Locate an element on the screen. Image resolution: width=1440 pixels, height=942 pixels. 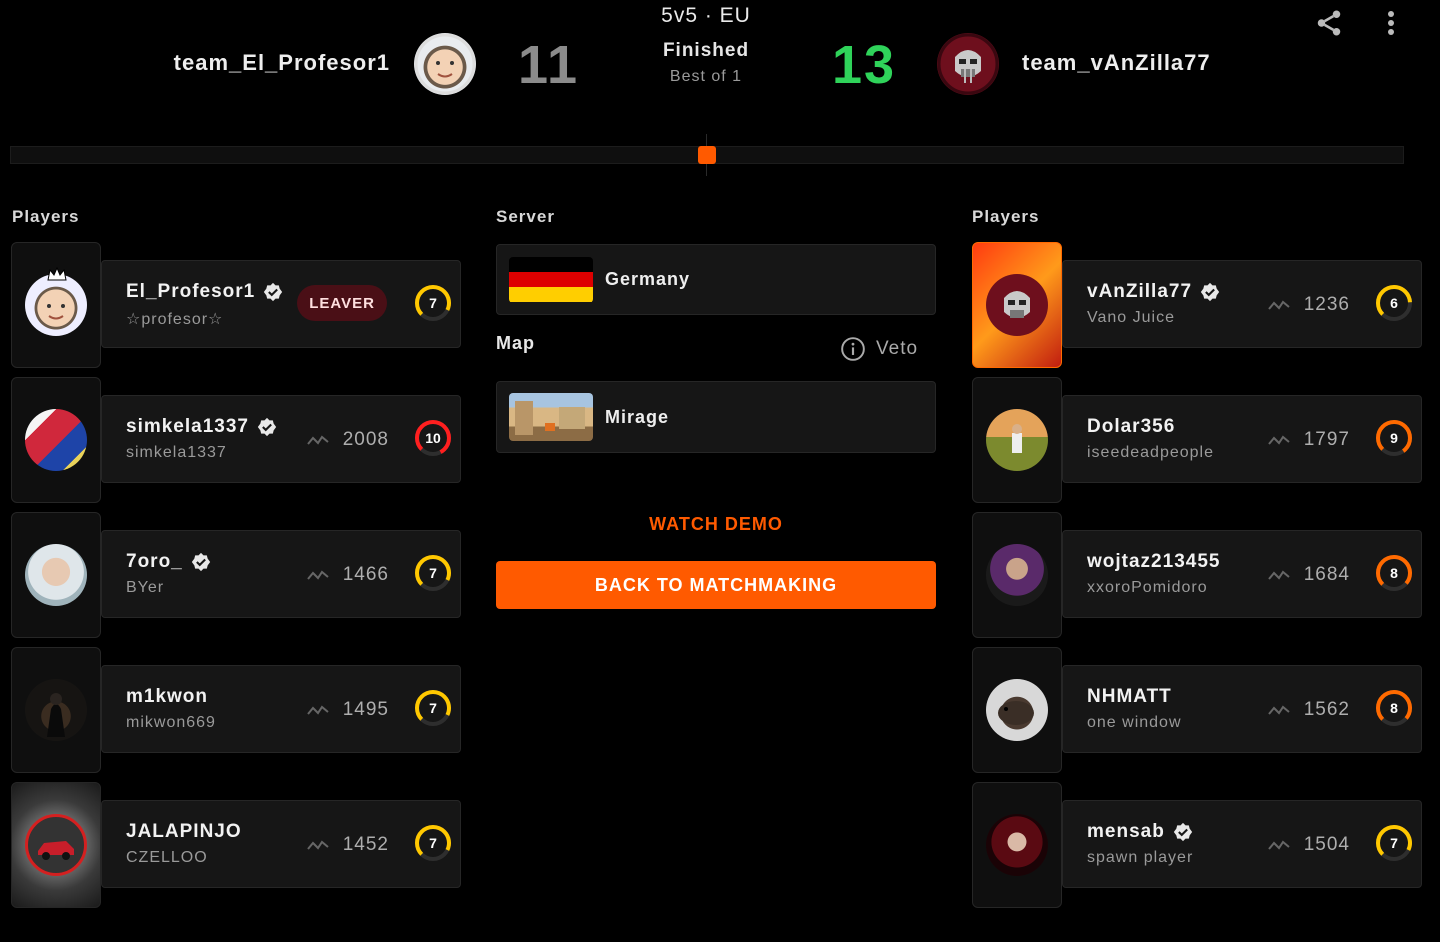
player-card: JALAPINJO CZELLOO 1452 7 is located at coordinates (236, 846).